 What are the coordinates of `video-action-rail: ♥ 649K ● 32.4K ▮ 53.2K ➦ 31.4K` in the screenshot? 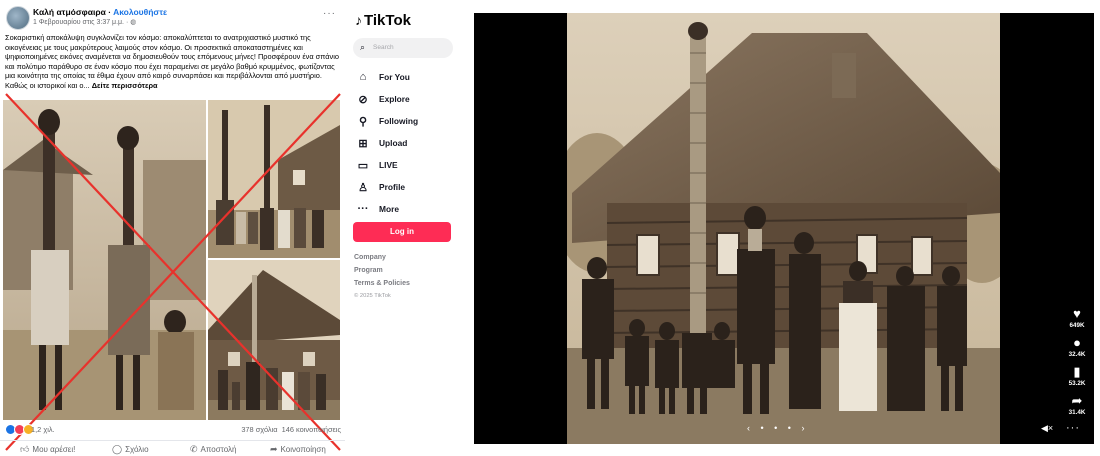 It's located at (1077, 365).